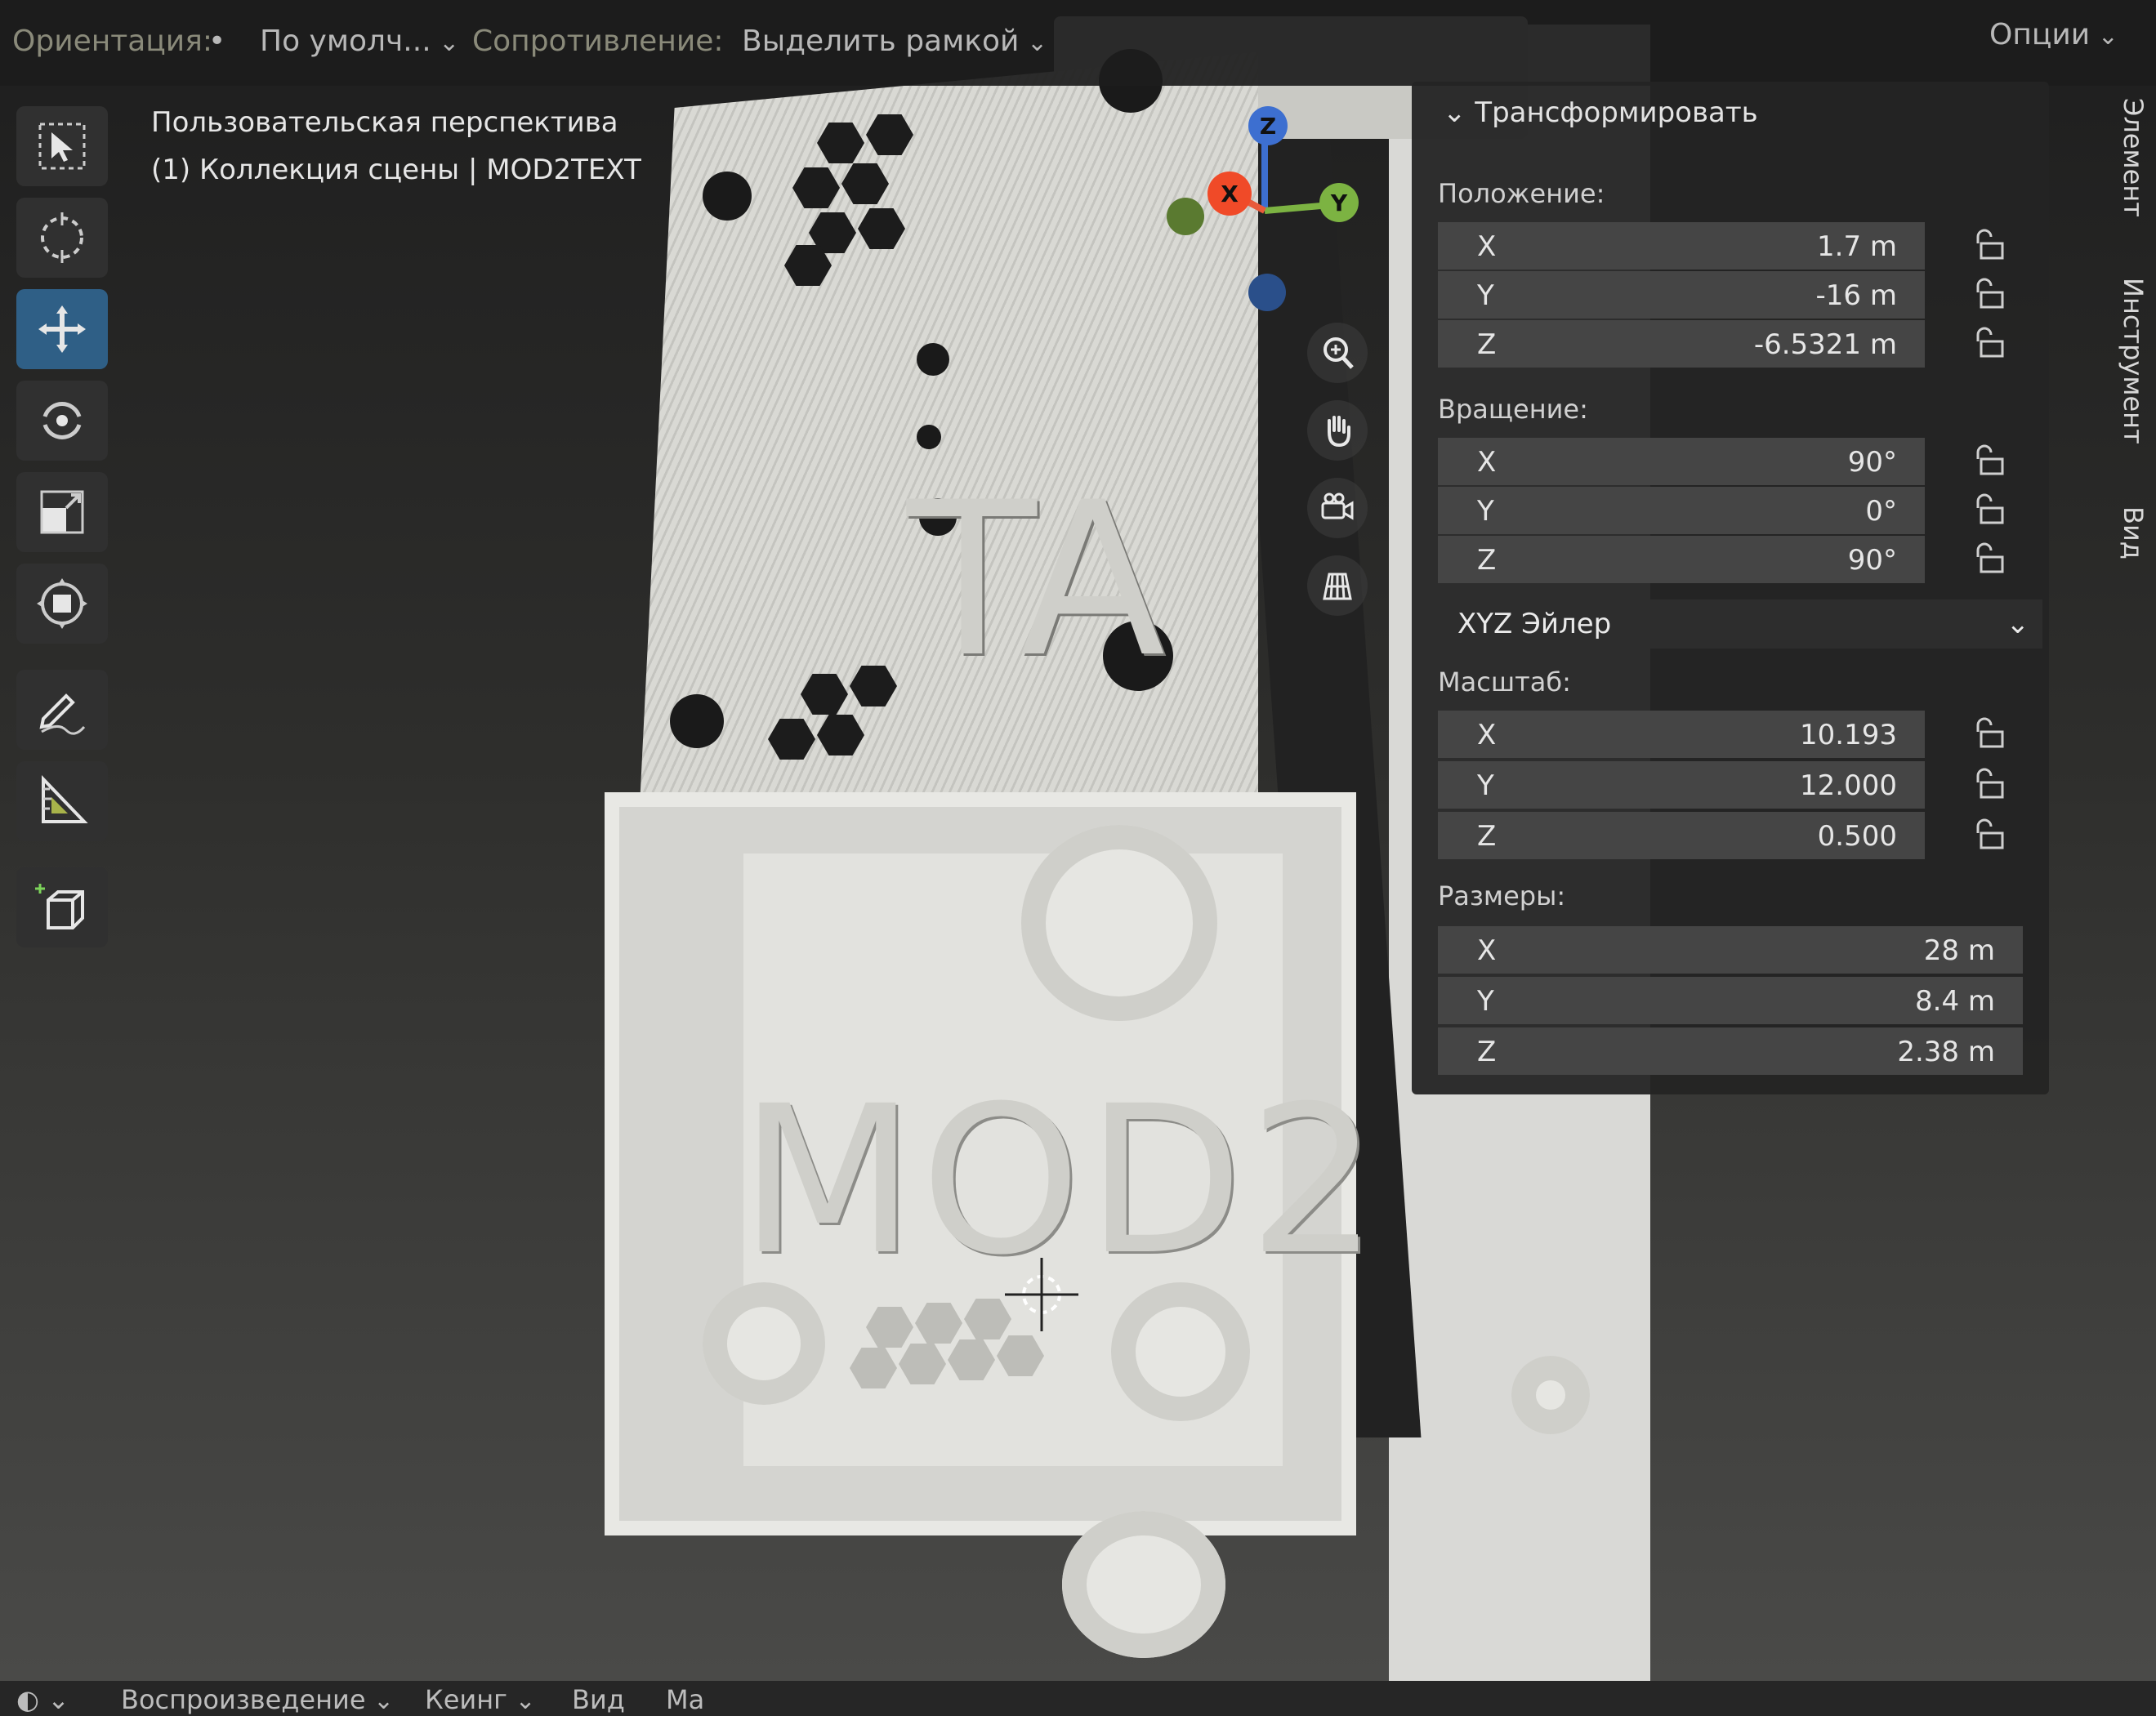  Describe the element at coordinates (62, 604) in the screenshot. I see `transform-icon` at that location.